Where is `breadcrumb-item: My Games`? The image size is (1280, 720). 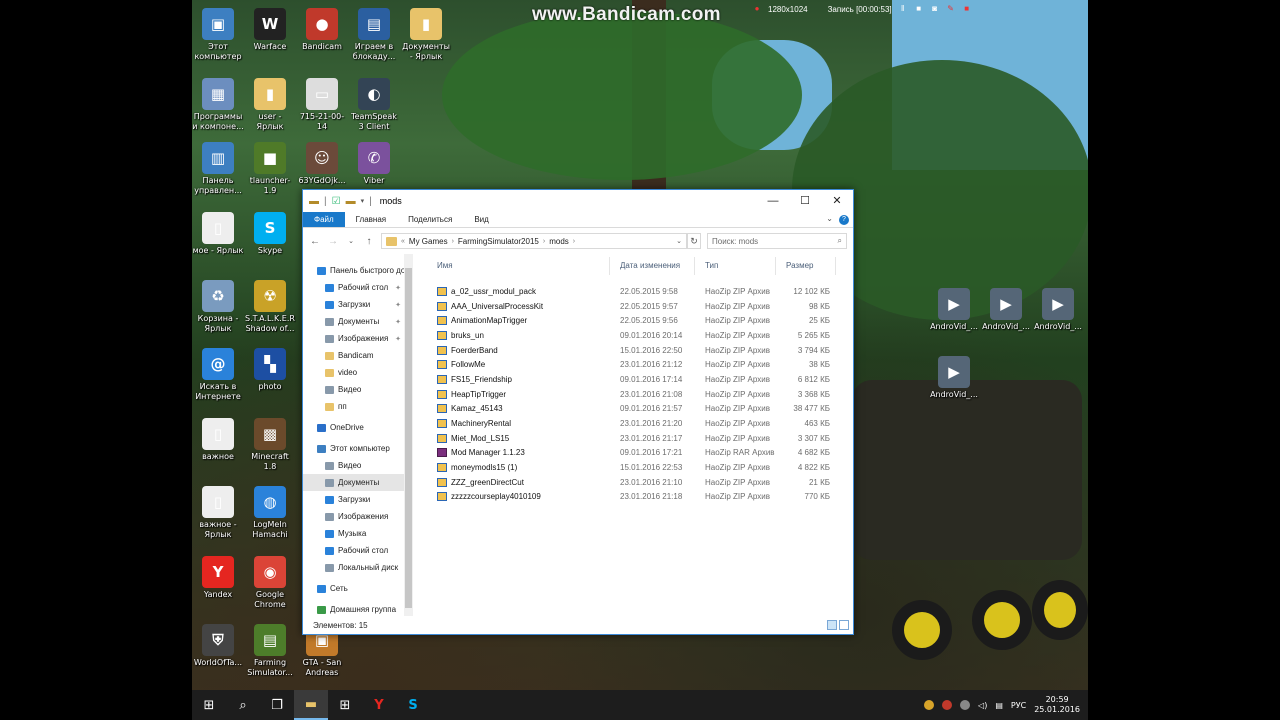 breadcrumb-item: My Games is located at coordinates (428, 241).